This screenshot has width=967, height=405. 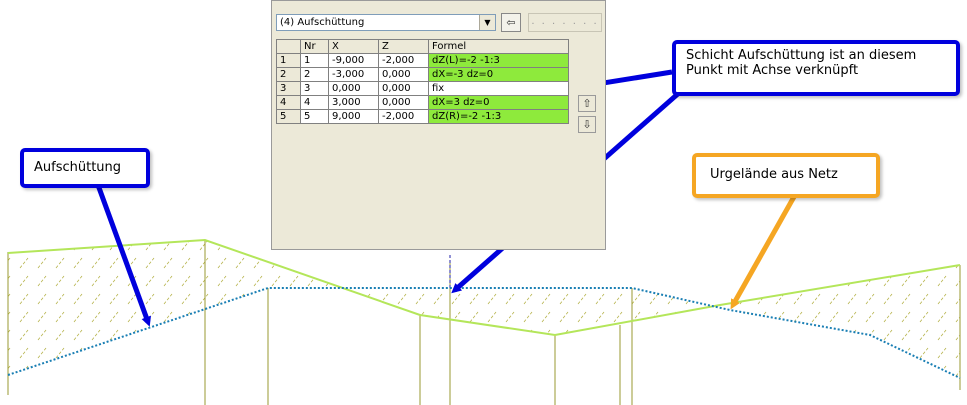 What do you see at coordinates (498, 102) in the screenshot?
I see `cell-formula: dX=3 dz=0` at bounding box center [498, 102].